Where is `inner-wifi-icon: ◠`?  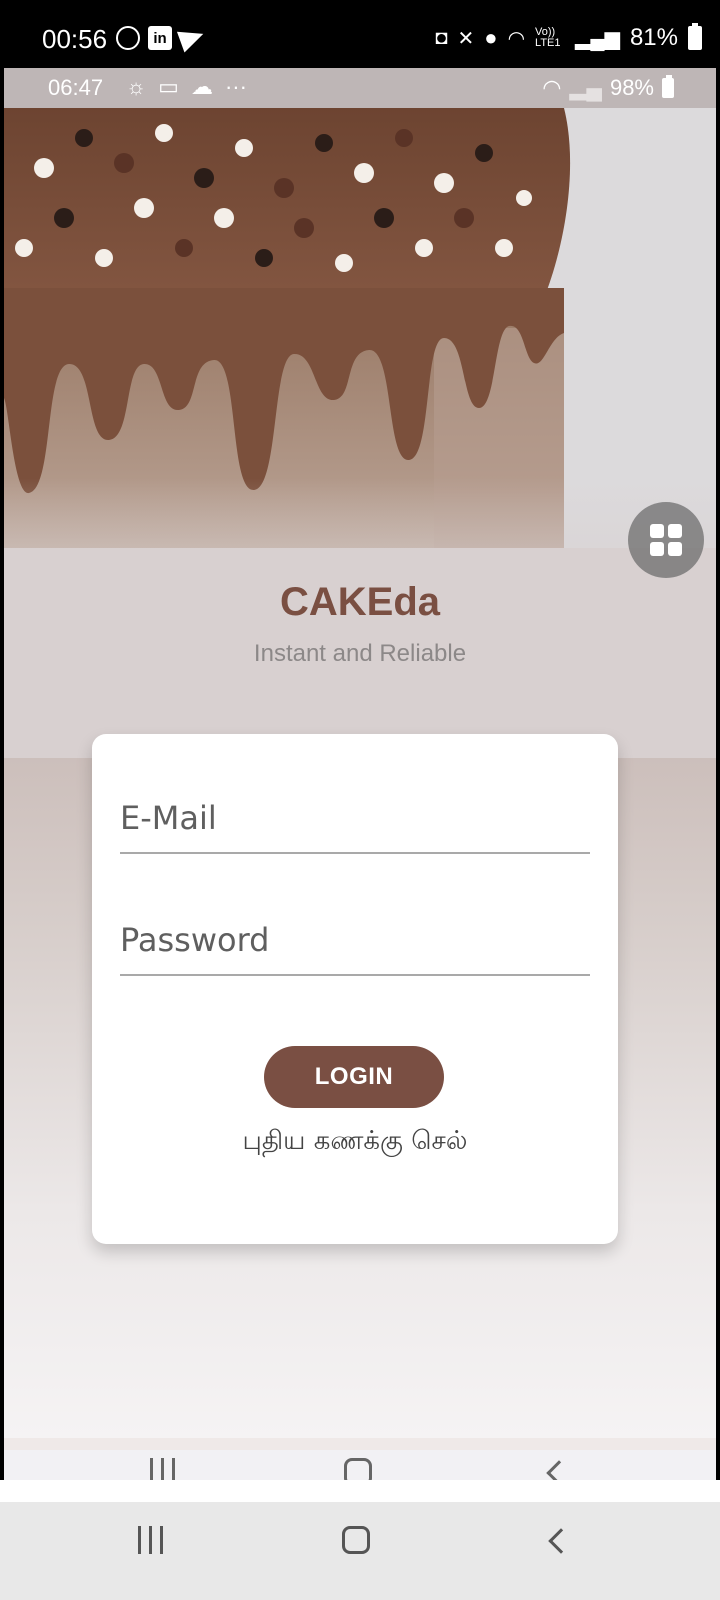 inner-wifi-icon: ◠ is located at coordinates (552, 87).